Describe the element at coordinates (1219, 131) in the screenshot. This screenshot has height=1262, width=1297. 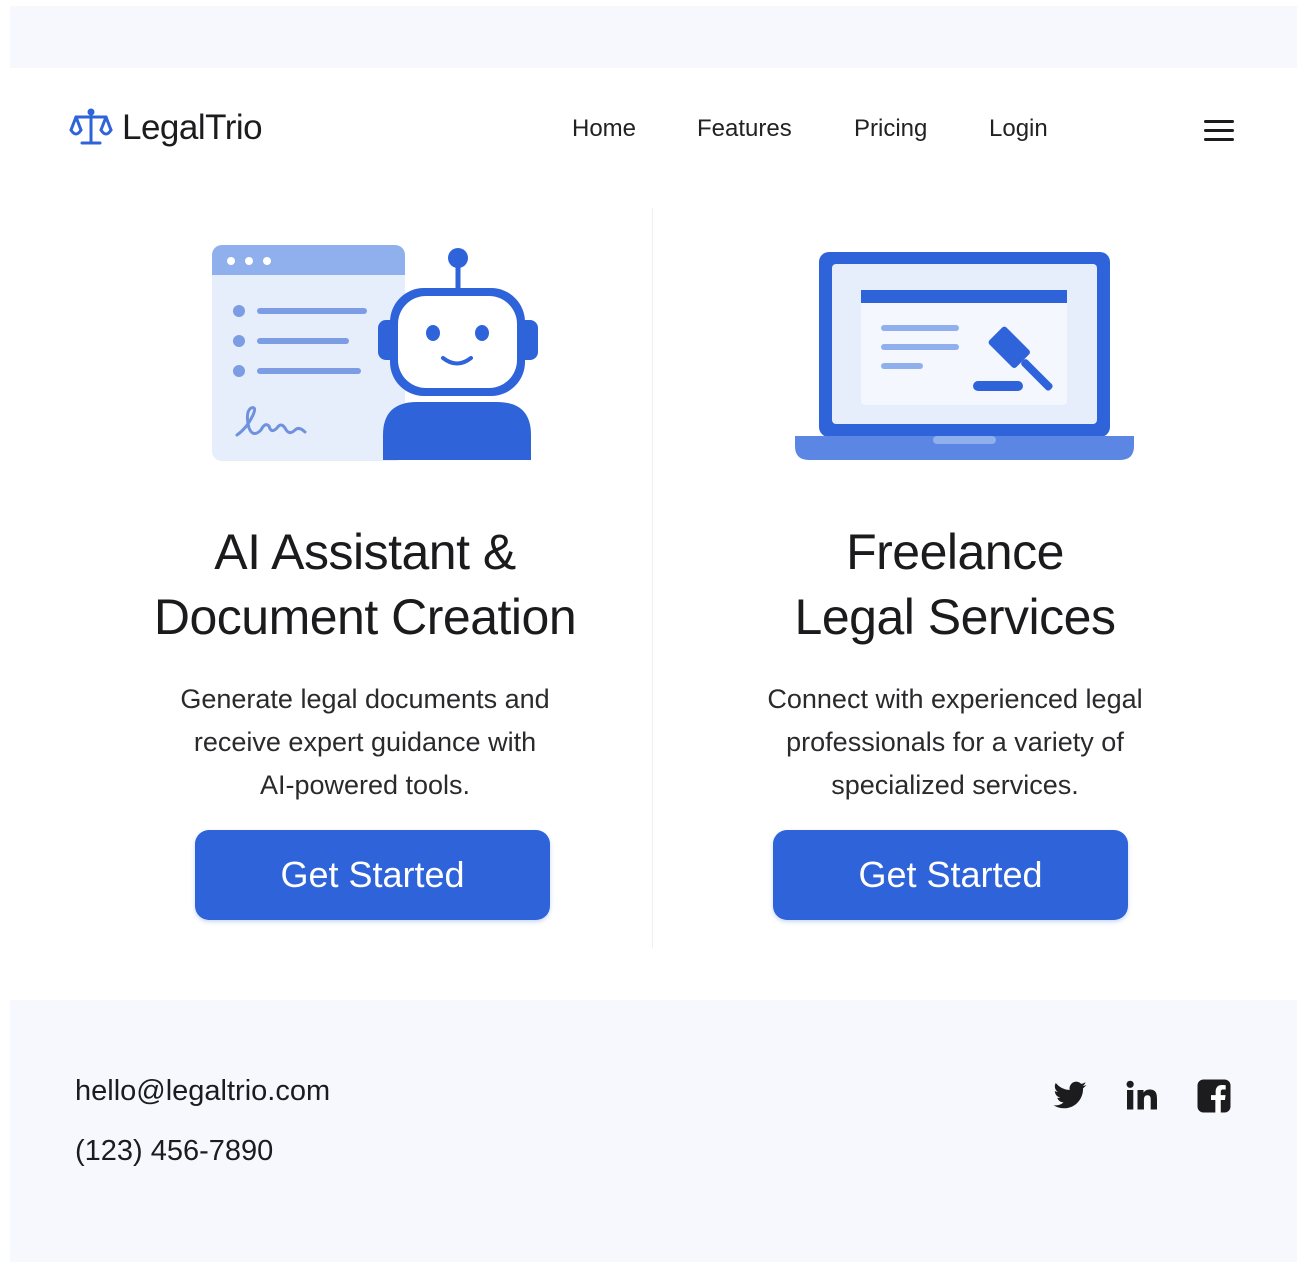
I see `hamburger-menu-icon` at that location.